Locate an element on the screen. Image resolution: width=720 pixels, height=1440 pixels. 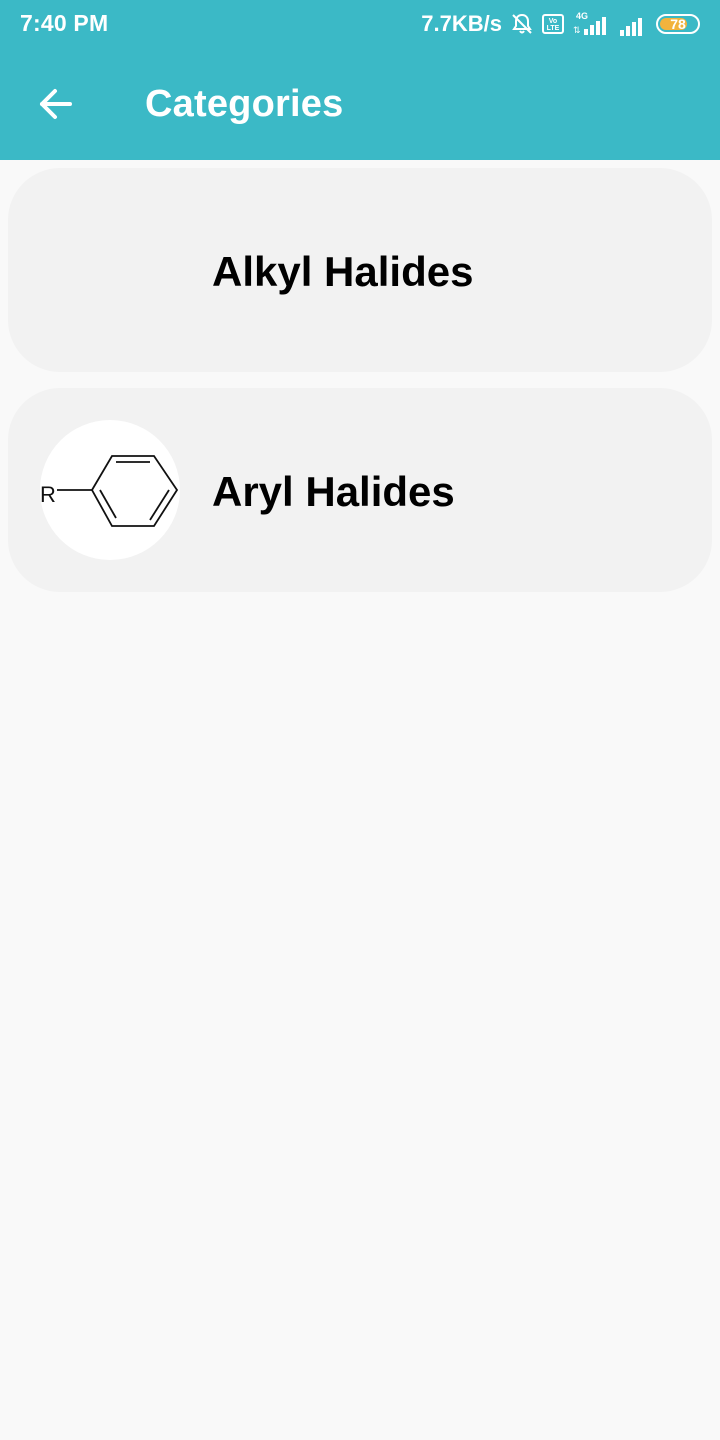
category-card-aryl-halides: R Aryl Halides is located at coordinates (360, 490).